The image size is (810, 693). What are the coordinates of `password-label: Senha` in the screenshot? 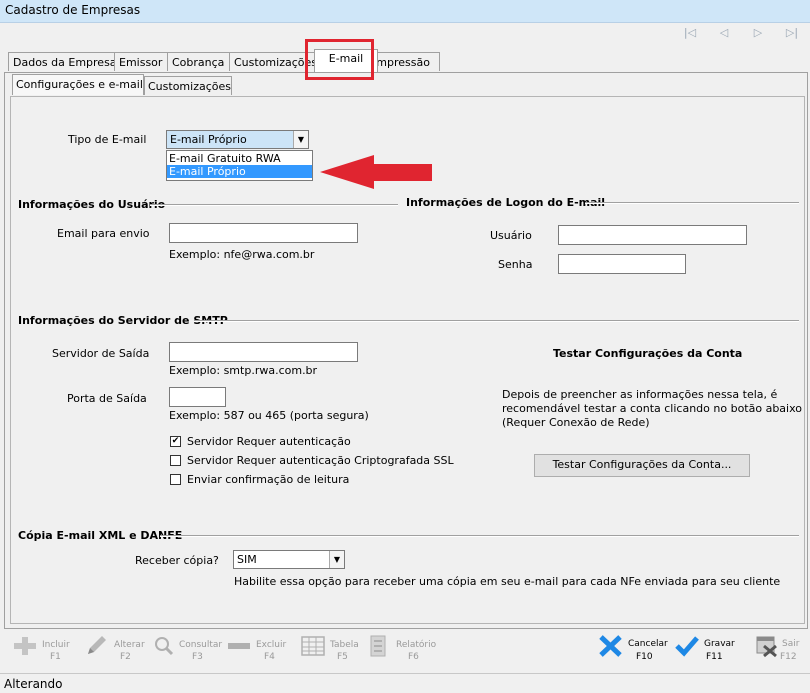 It's located at (515, 264).